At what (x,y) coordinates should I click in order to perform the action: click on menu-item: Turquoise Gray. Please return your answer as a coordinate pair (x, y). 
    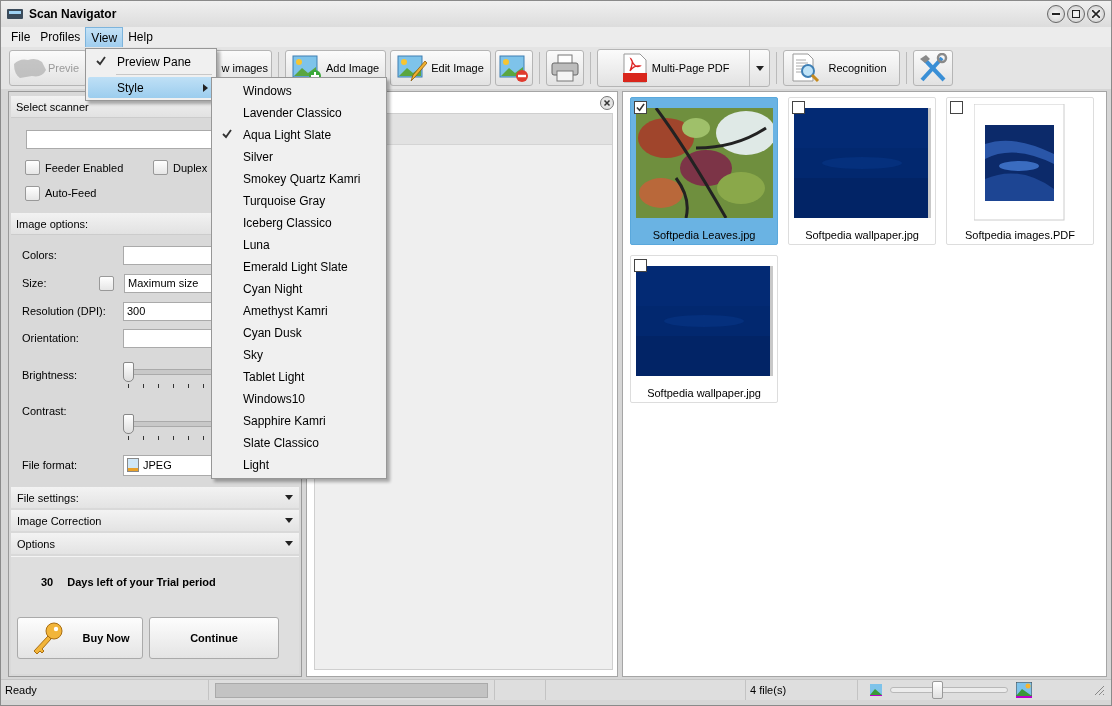
    Looking at the image, I should click on (299, 201).